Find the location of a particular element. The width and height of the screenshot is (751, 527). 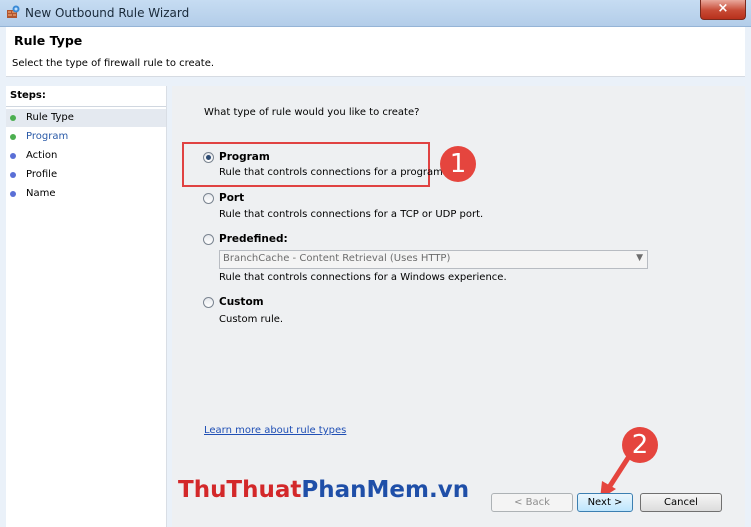

predefined-option-label: Predefined: is located at coordinates (253, 239).